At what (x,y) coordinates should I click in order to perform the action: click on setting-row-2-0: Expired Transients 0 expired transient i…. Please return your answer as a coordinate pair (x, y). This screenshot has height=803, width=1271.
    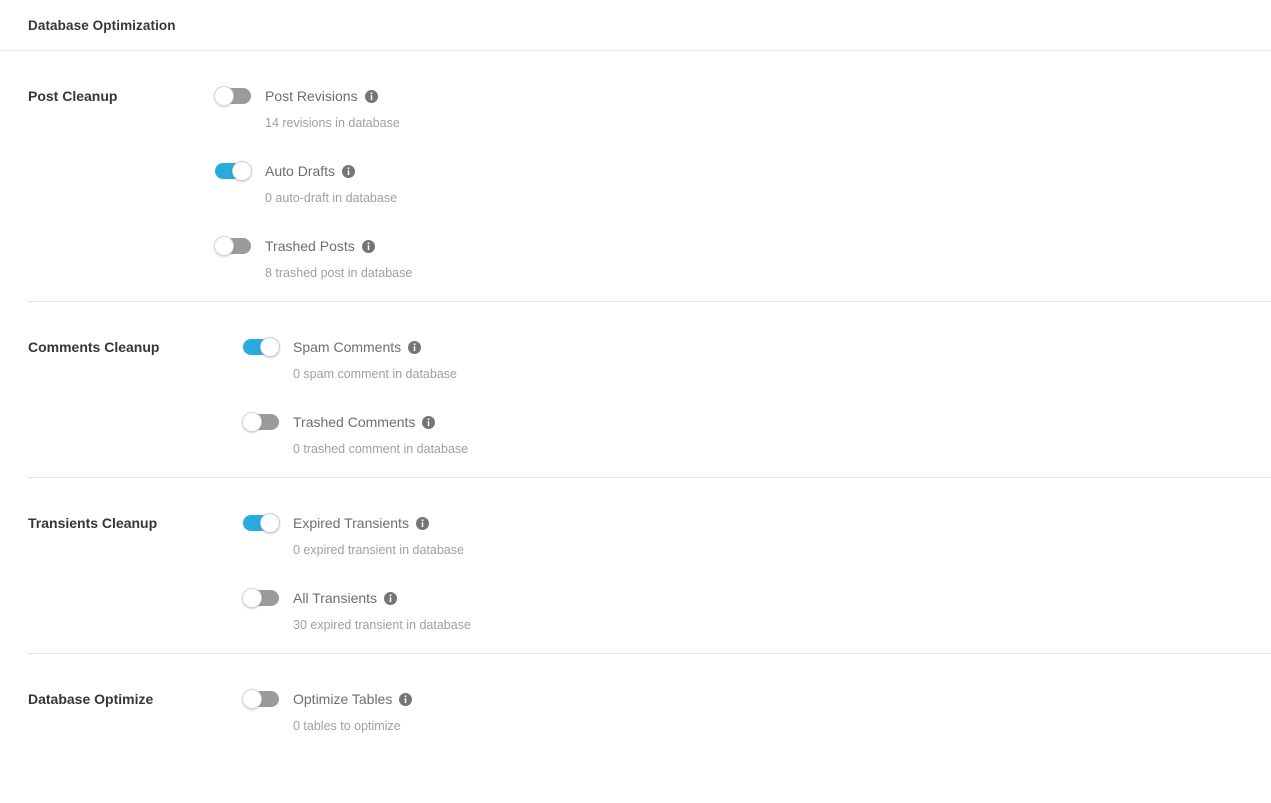
    Looking at the image, I should click on (757, 535).